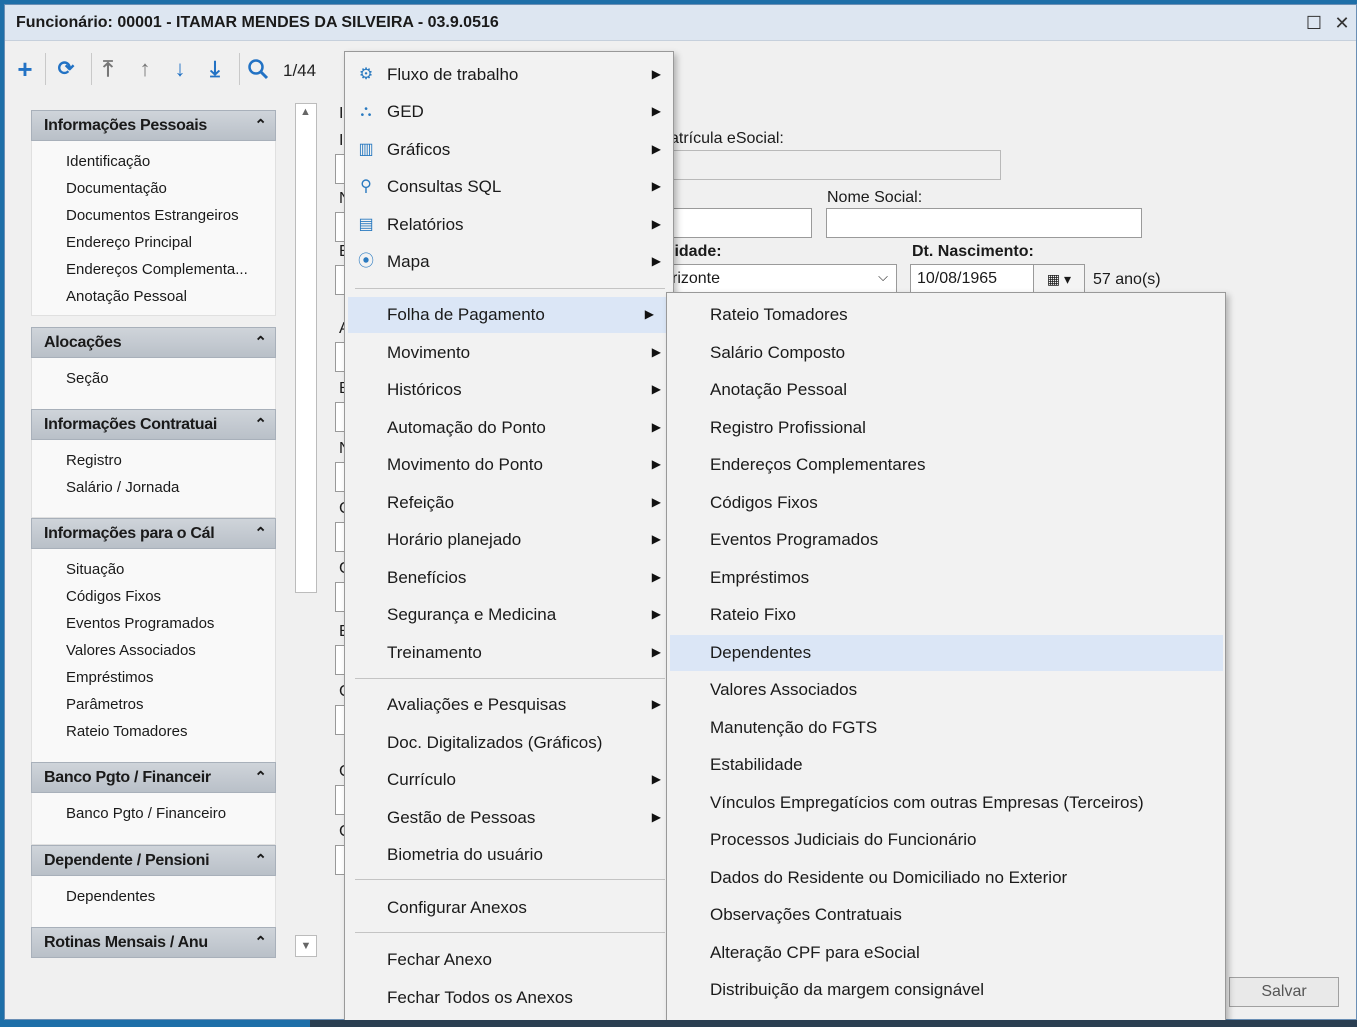 Image resolution: width=1357 pixels, height=1027 pixels. What do you see at coordinates (507, 315) in the screenshot?
I see `menu-item: Folha de Pagamento ▶` at bounding box center [507, 315].